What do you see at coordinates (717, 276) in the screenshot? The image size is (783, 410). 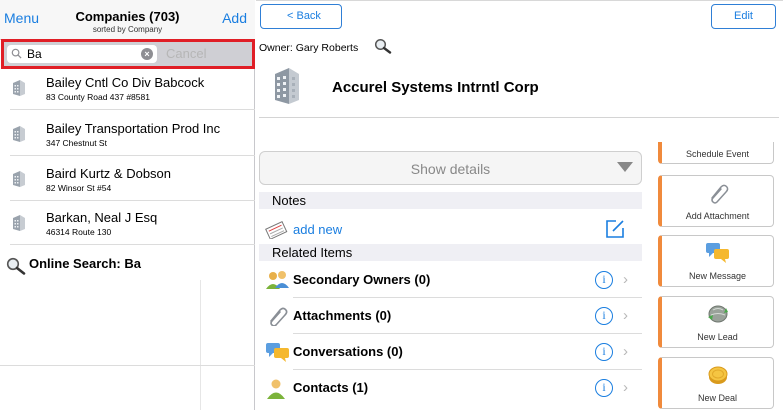 I see `new-message-label: New Message` at bounding box center [717, 276].